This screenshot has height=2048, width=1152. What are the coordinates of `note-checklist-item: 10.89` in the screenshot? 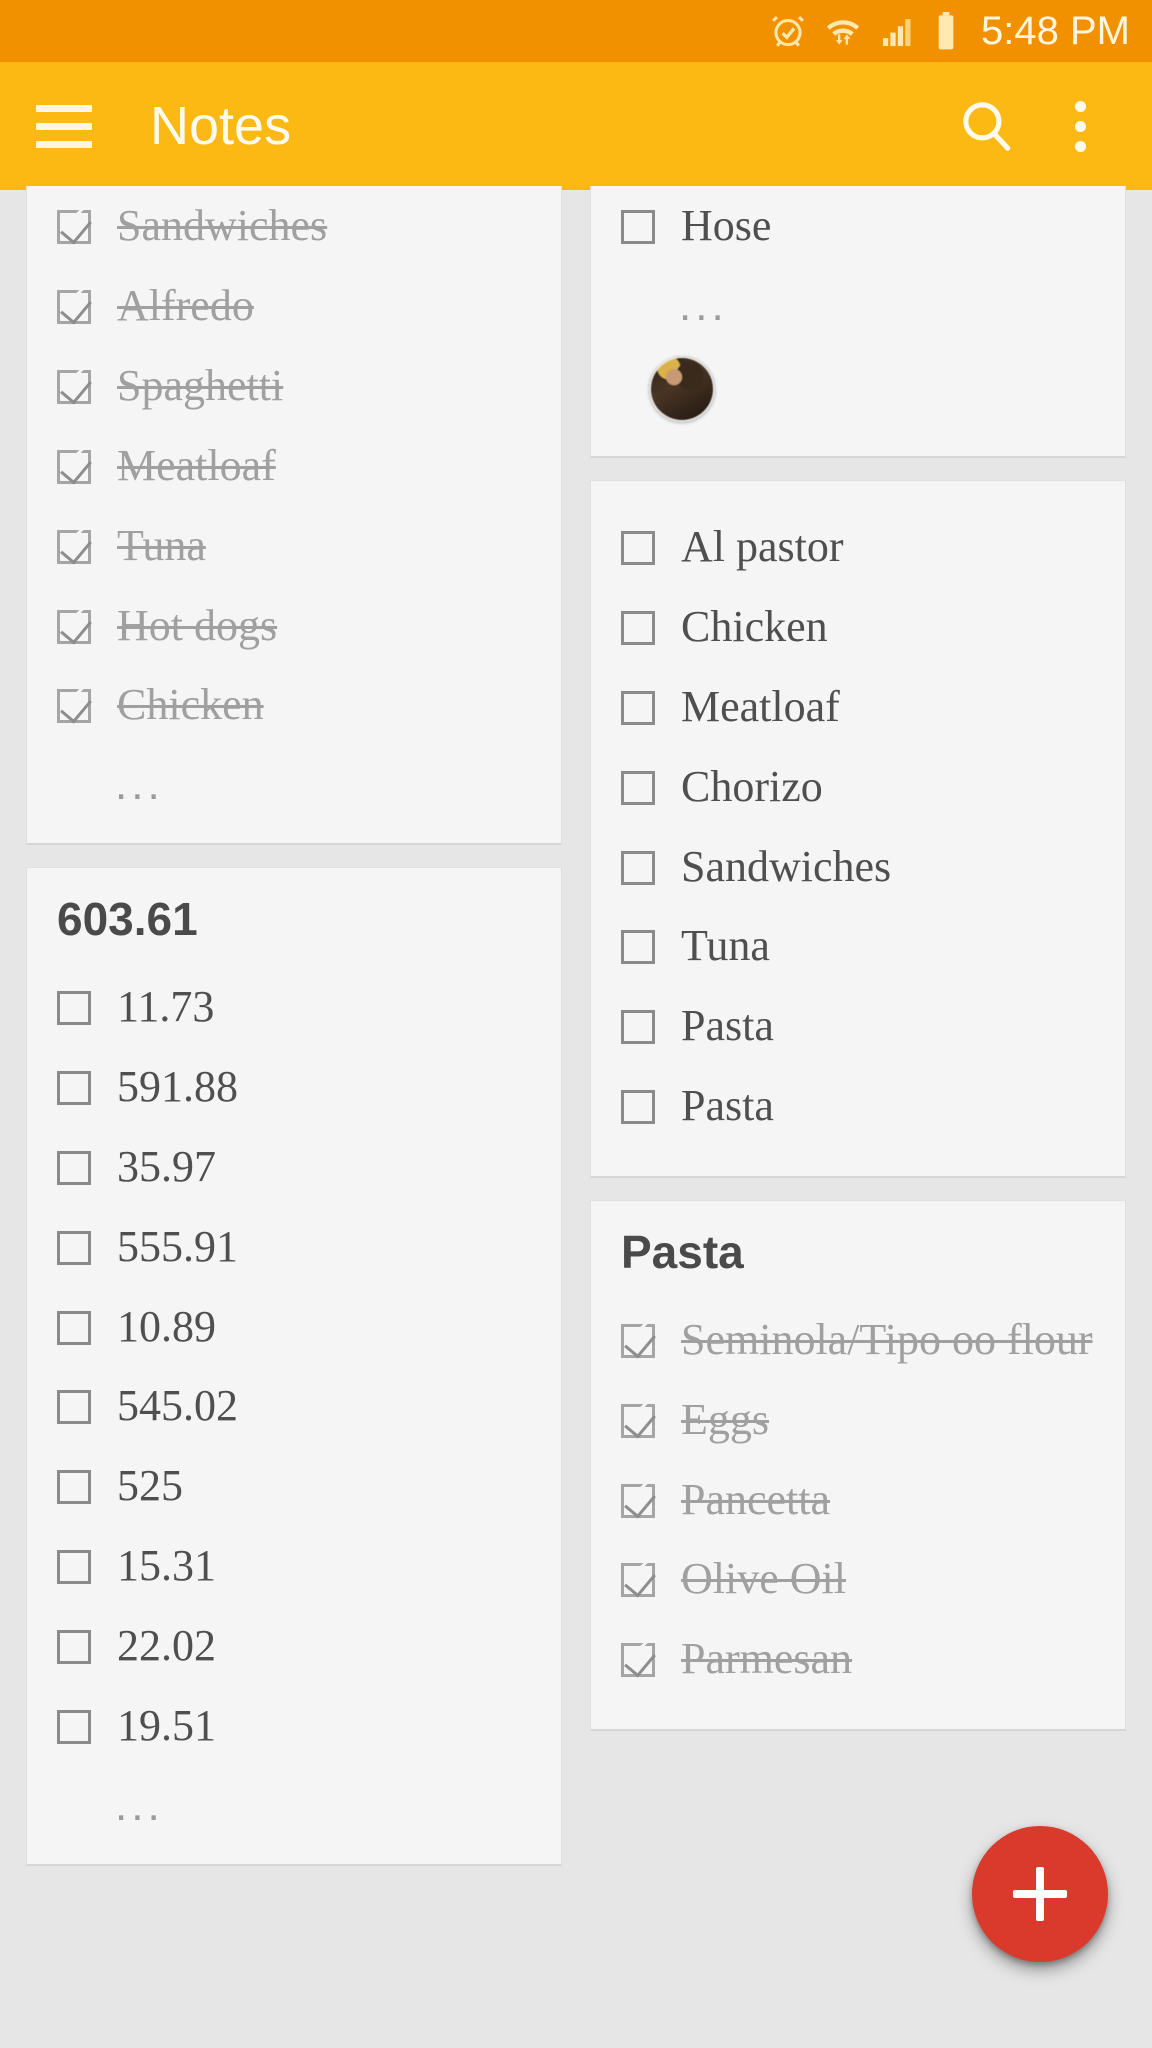 It's located at (294, 1327).